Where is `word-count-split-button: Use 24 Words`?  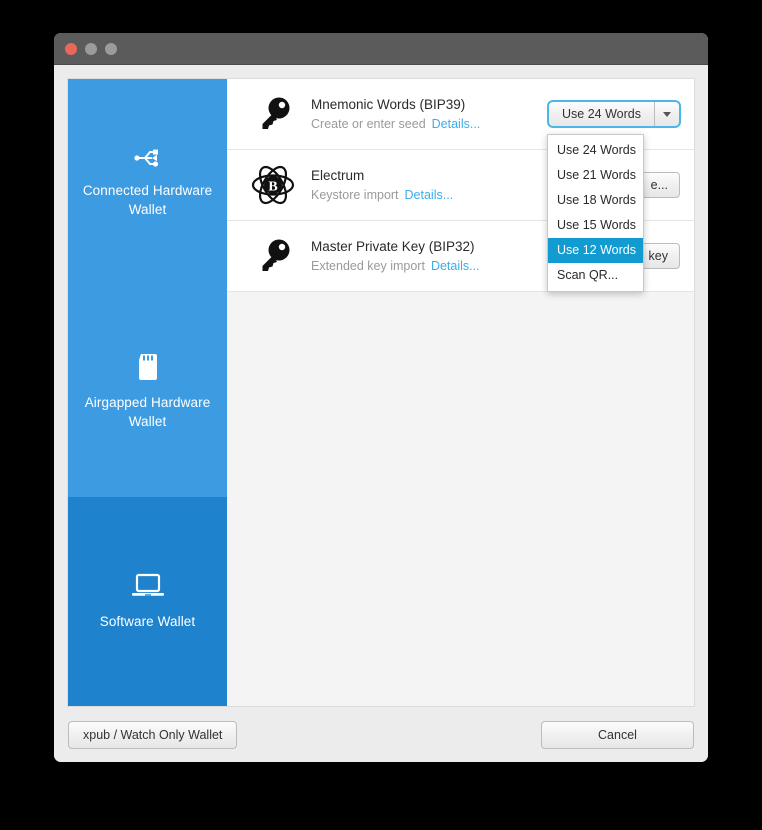
word-count-split-button: Use 24 Words is located at coordinates (614, 114).